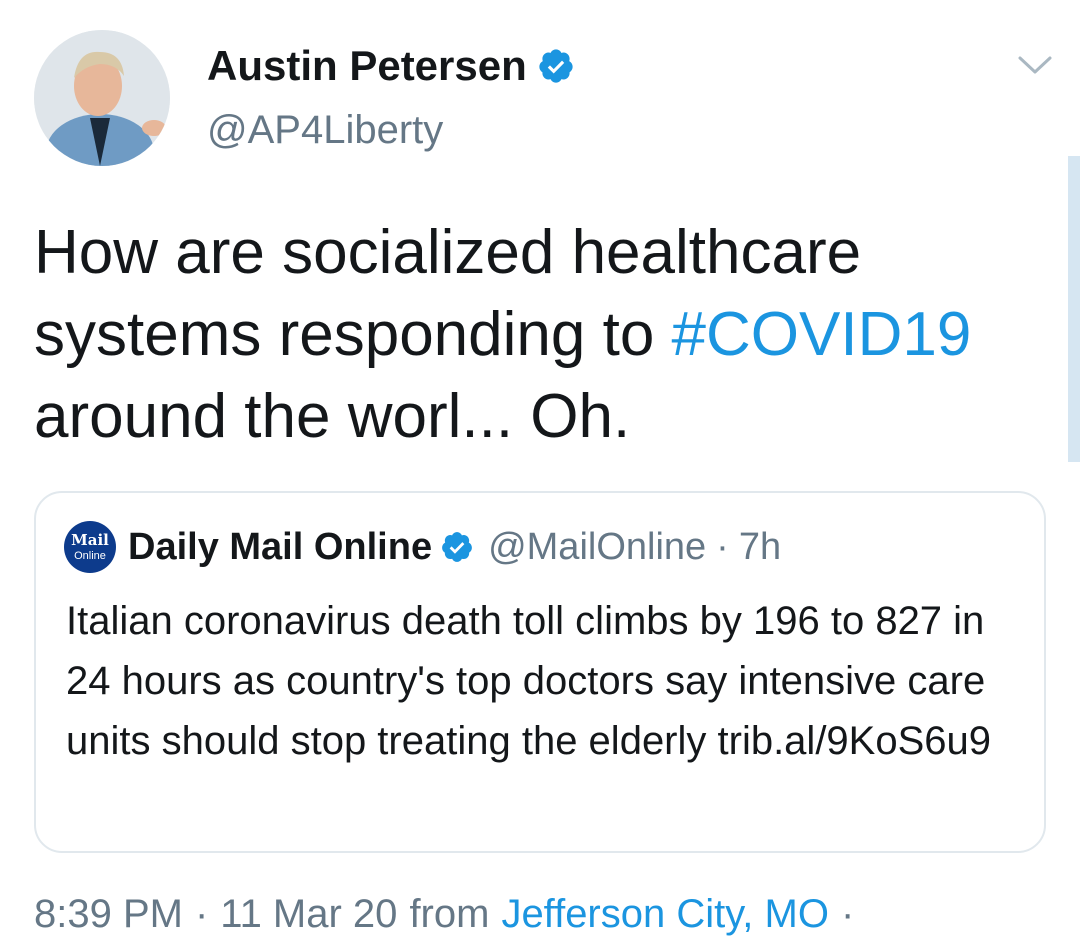  I want to click on quoted-author-name: Daily Mail Online, so click(280, 547).